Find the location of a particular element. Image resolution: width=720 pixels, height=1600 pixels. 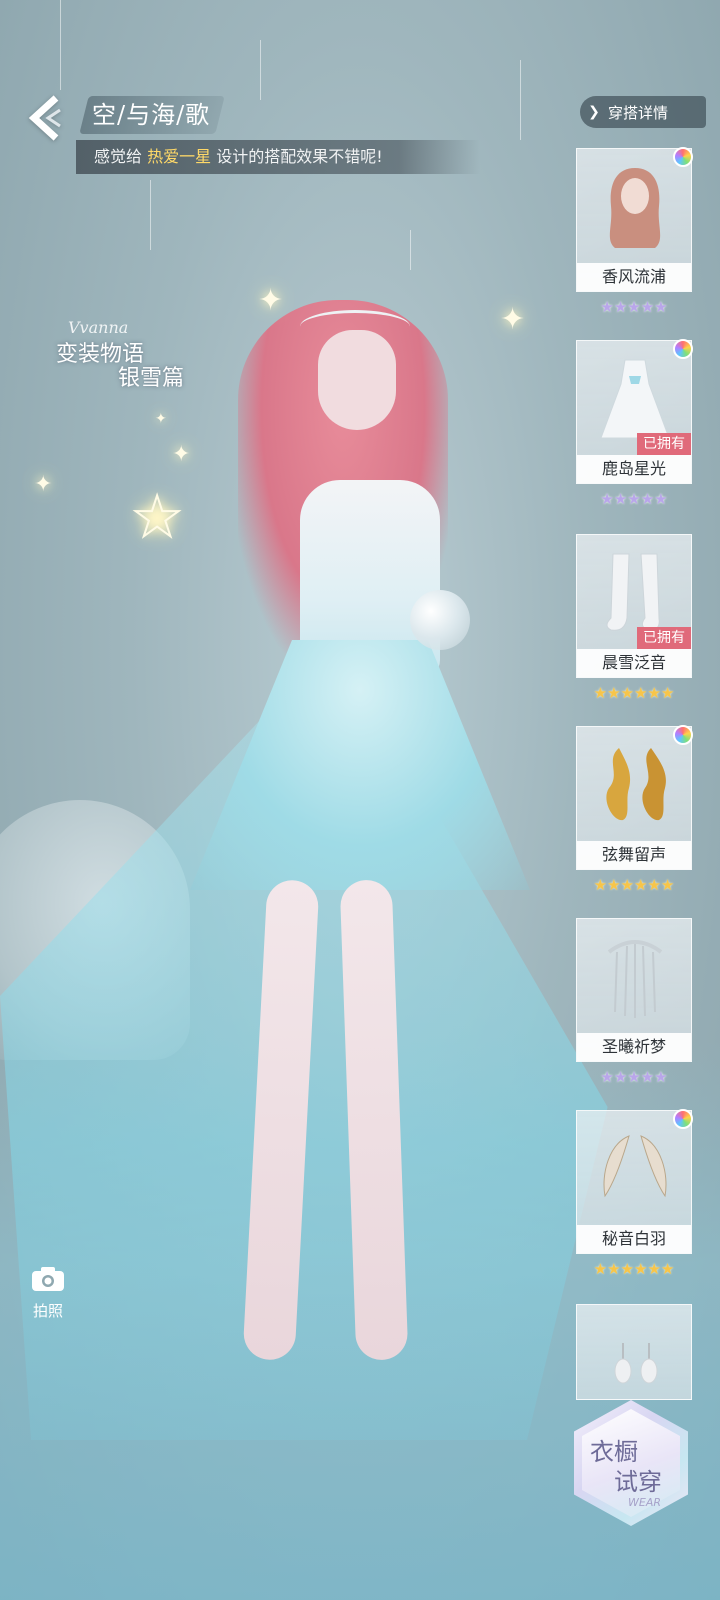

item-name: 香风流浦 is located at coordinates (634, 277).